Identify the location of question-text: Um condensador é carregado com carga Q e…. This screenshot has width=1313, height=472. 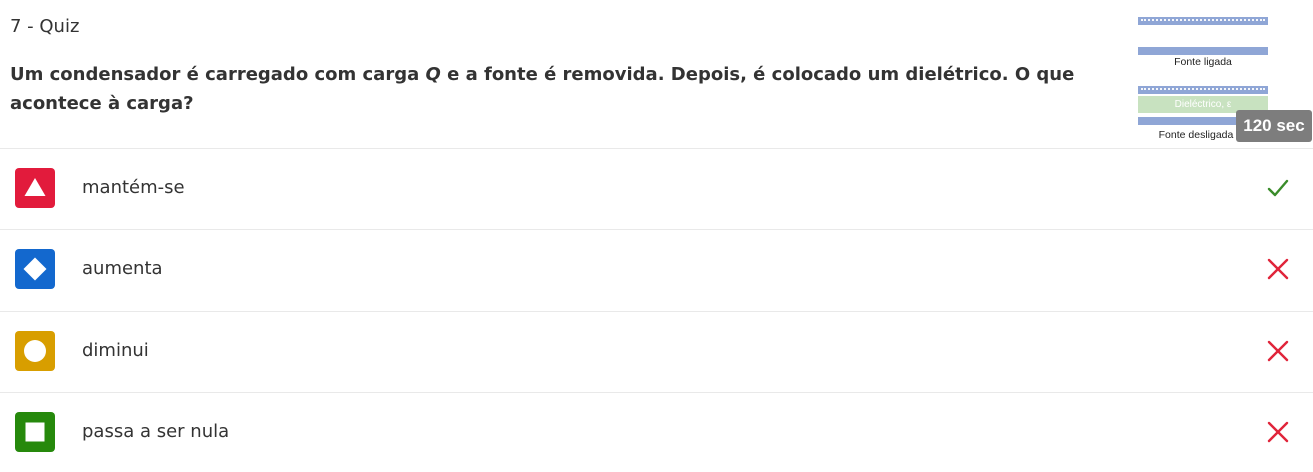
(542, 89).